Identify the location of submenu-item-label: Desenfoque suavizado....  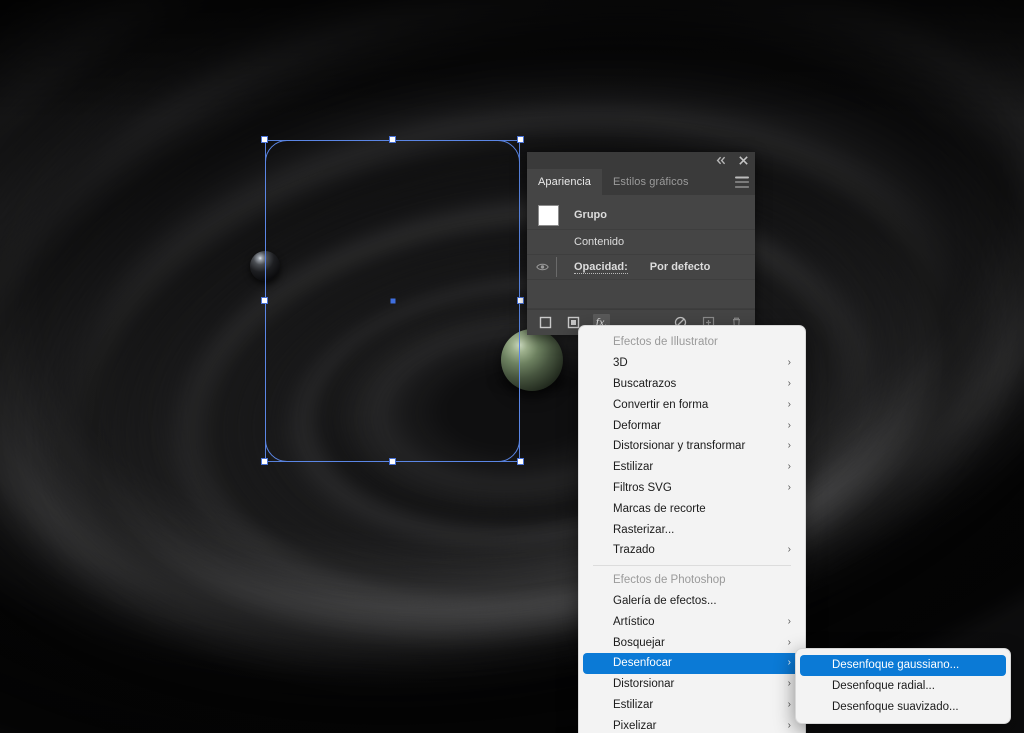
(895, 706).